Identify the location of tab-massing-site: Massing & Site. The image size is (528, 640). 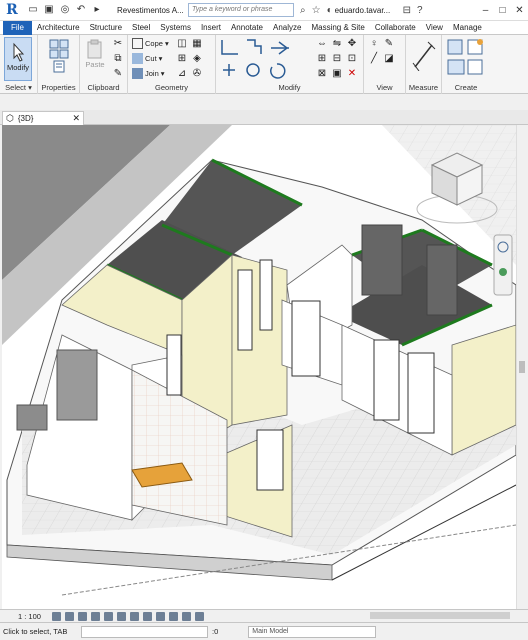
(337, 28).